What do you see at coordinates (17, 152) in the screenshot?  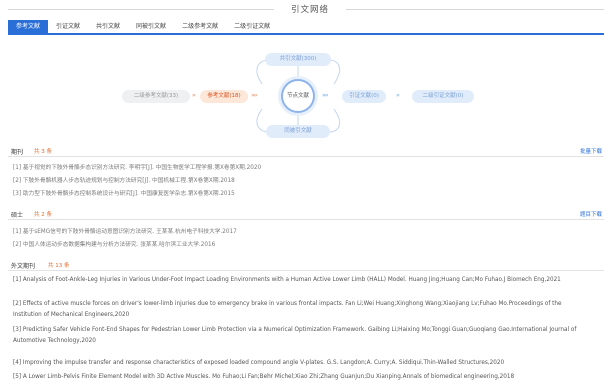 I see `section-label: 期刊` at bounding box center [17, 152].